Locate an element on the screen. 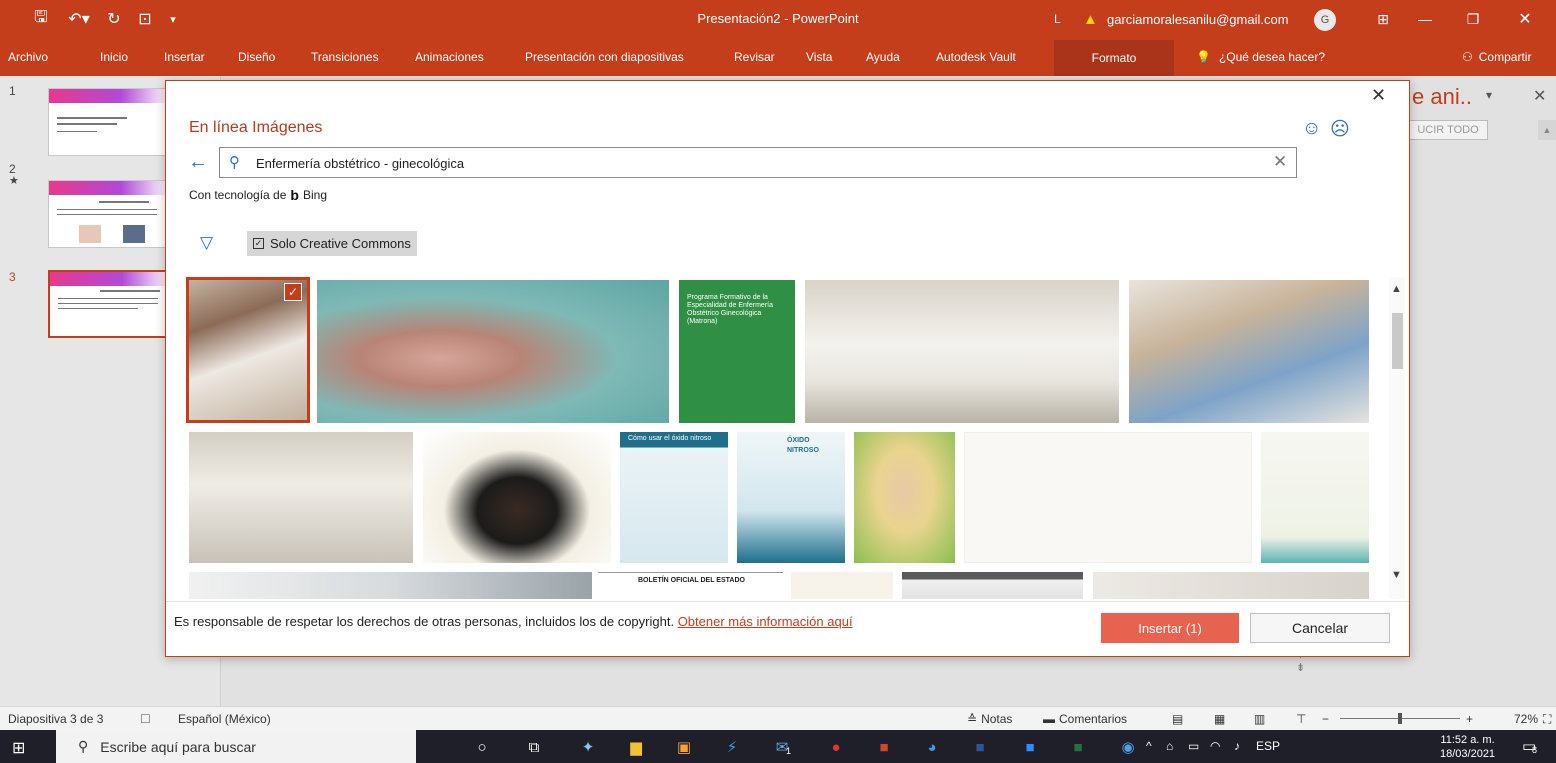  close-window-icon: ✕ is located at coordinates (1525, 19).